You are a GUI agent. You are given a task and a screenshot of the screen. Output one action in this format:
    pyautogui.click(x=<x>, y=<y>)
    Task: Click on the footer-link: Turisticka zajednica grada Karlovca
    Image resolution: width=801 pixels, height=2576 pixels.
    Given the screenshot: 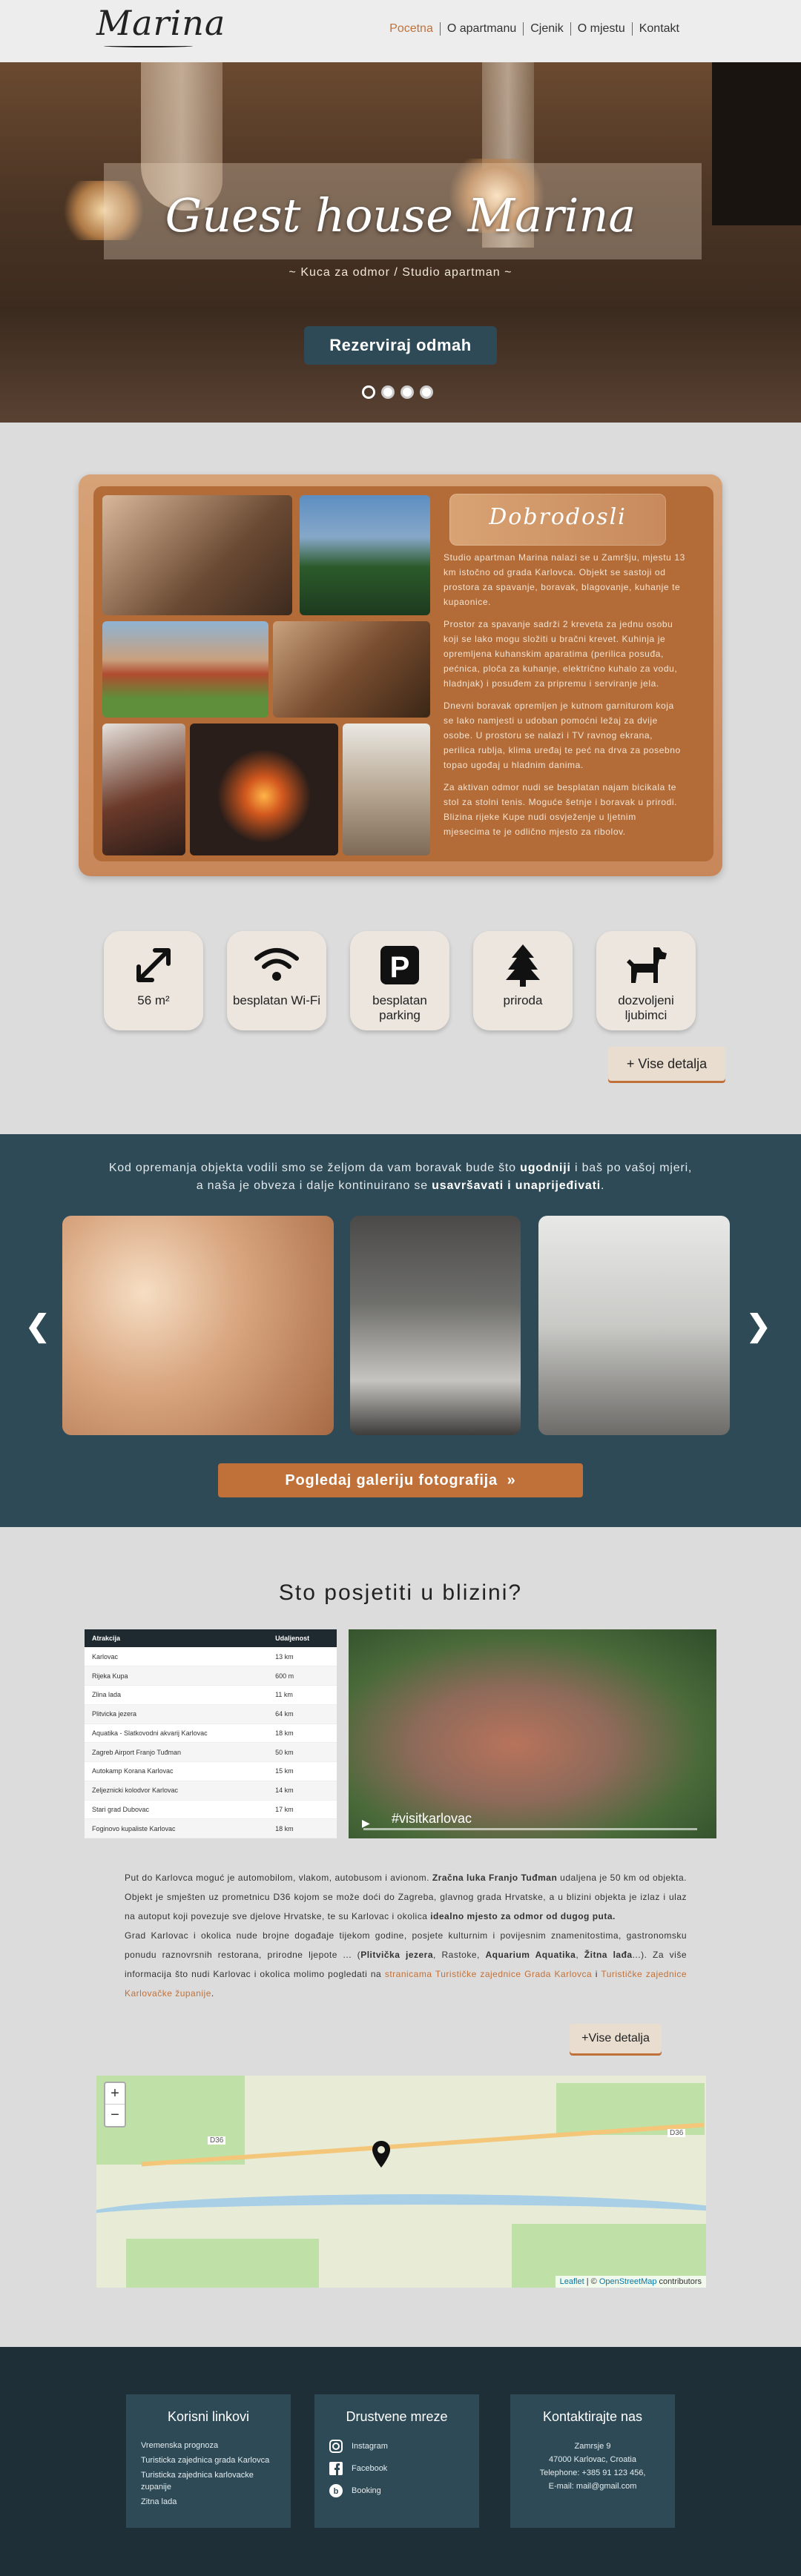 What is the action you would take?
    pyautogui.click(x=208, y=2460)
    